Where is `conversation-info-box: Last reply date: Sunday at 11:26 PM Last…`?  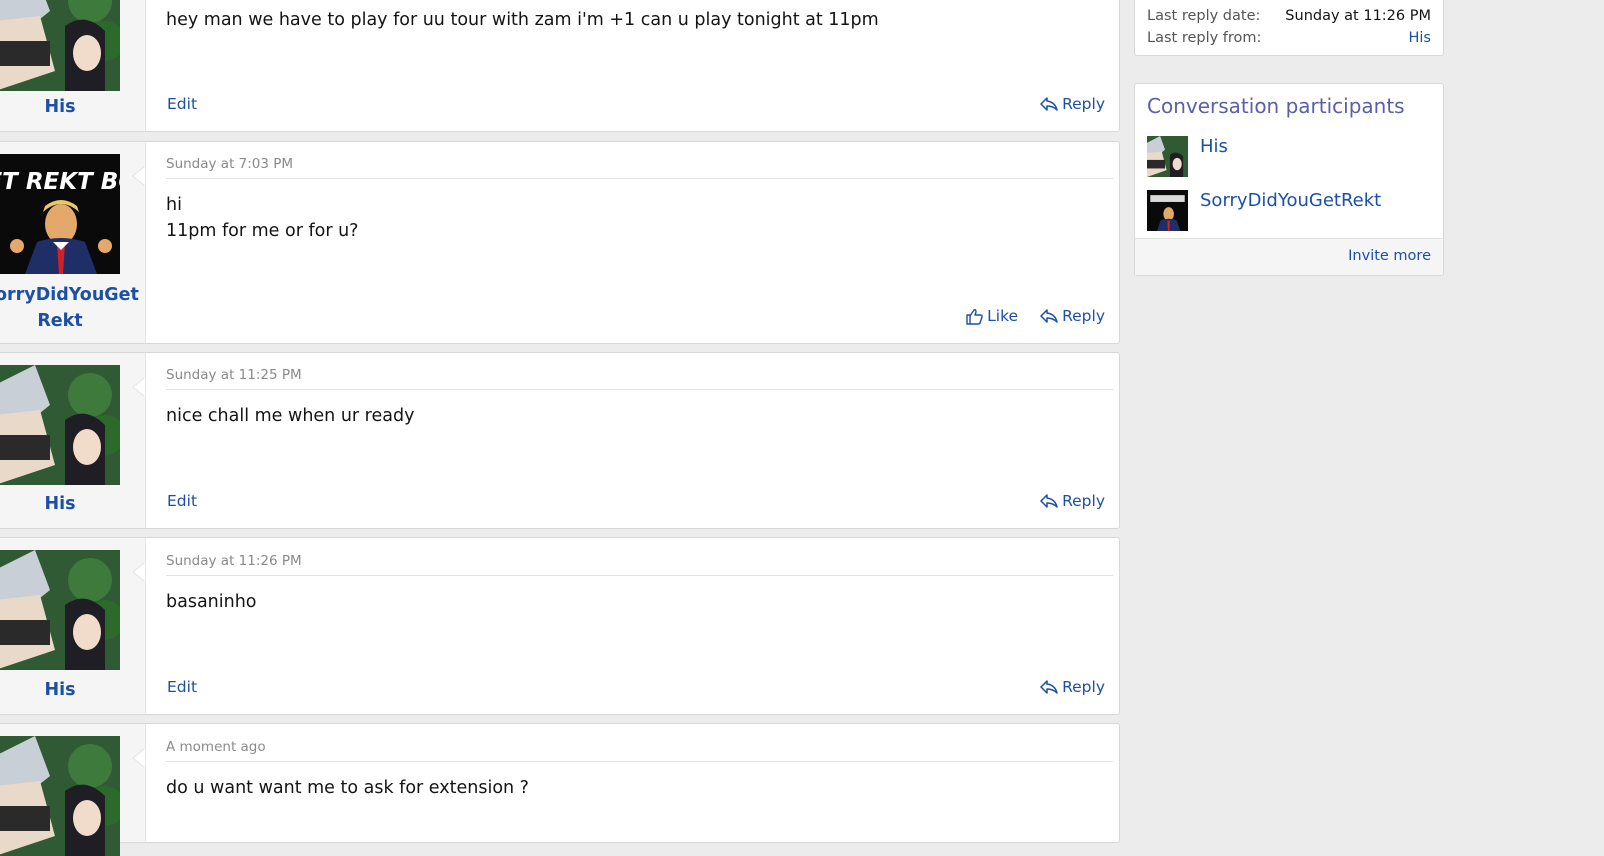
conversation-info-box: Last reply date: Sunday at 11:26 PM Last… is located at coordinates (1289, 28).